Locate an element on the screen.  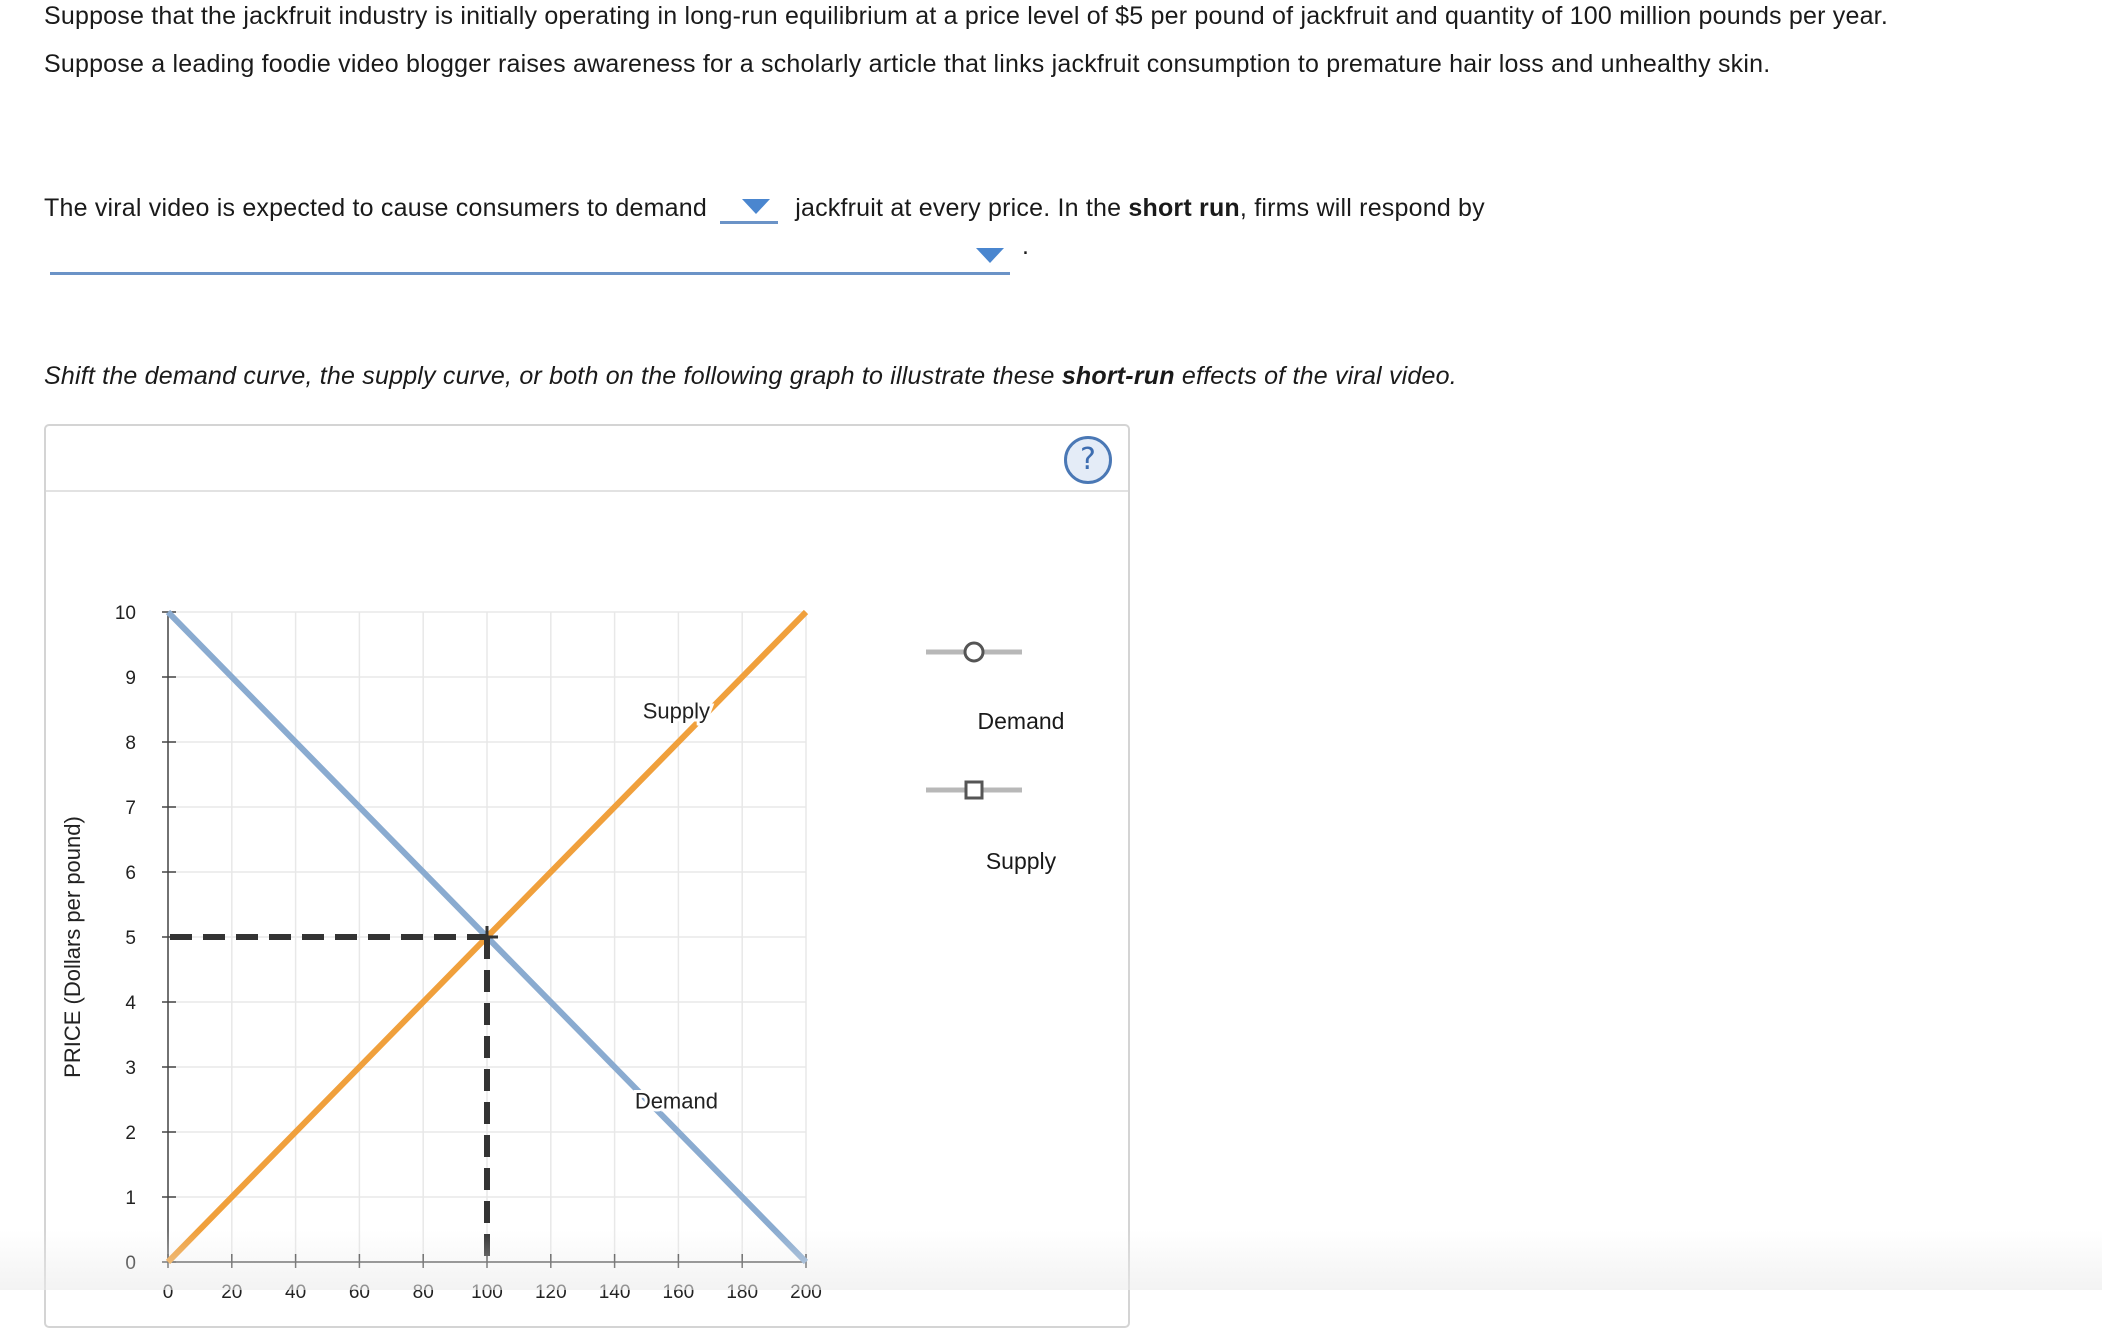
question-bold-short-run: short run is located at coordinates (1184, 208).